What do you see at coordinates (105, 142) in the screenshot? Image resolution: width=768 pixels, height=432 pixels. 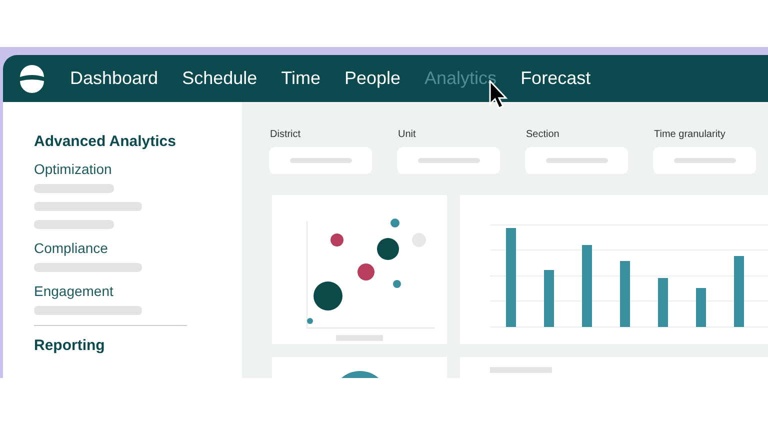 I see `section-heading: Advanced Analytics` at bounding box center [105, 142].